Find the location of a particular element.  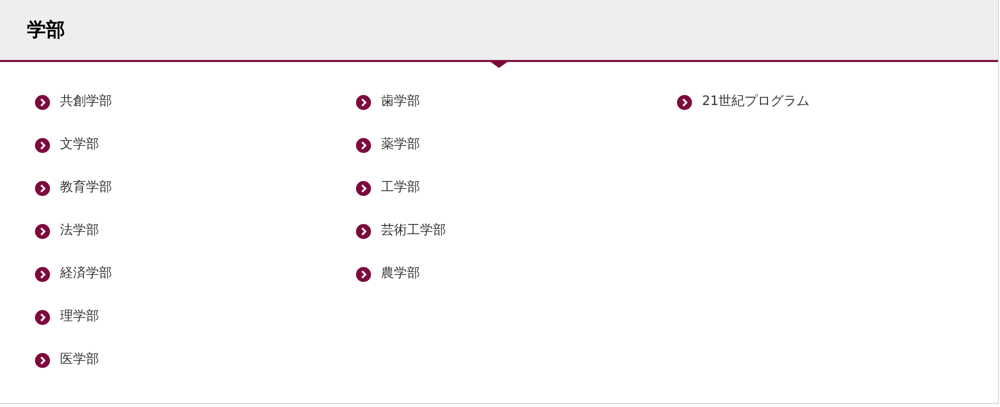

faculty-link: 歯学部 is located at coordinates (388, 102).